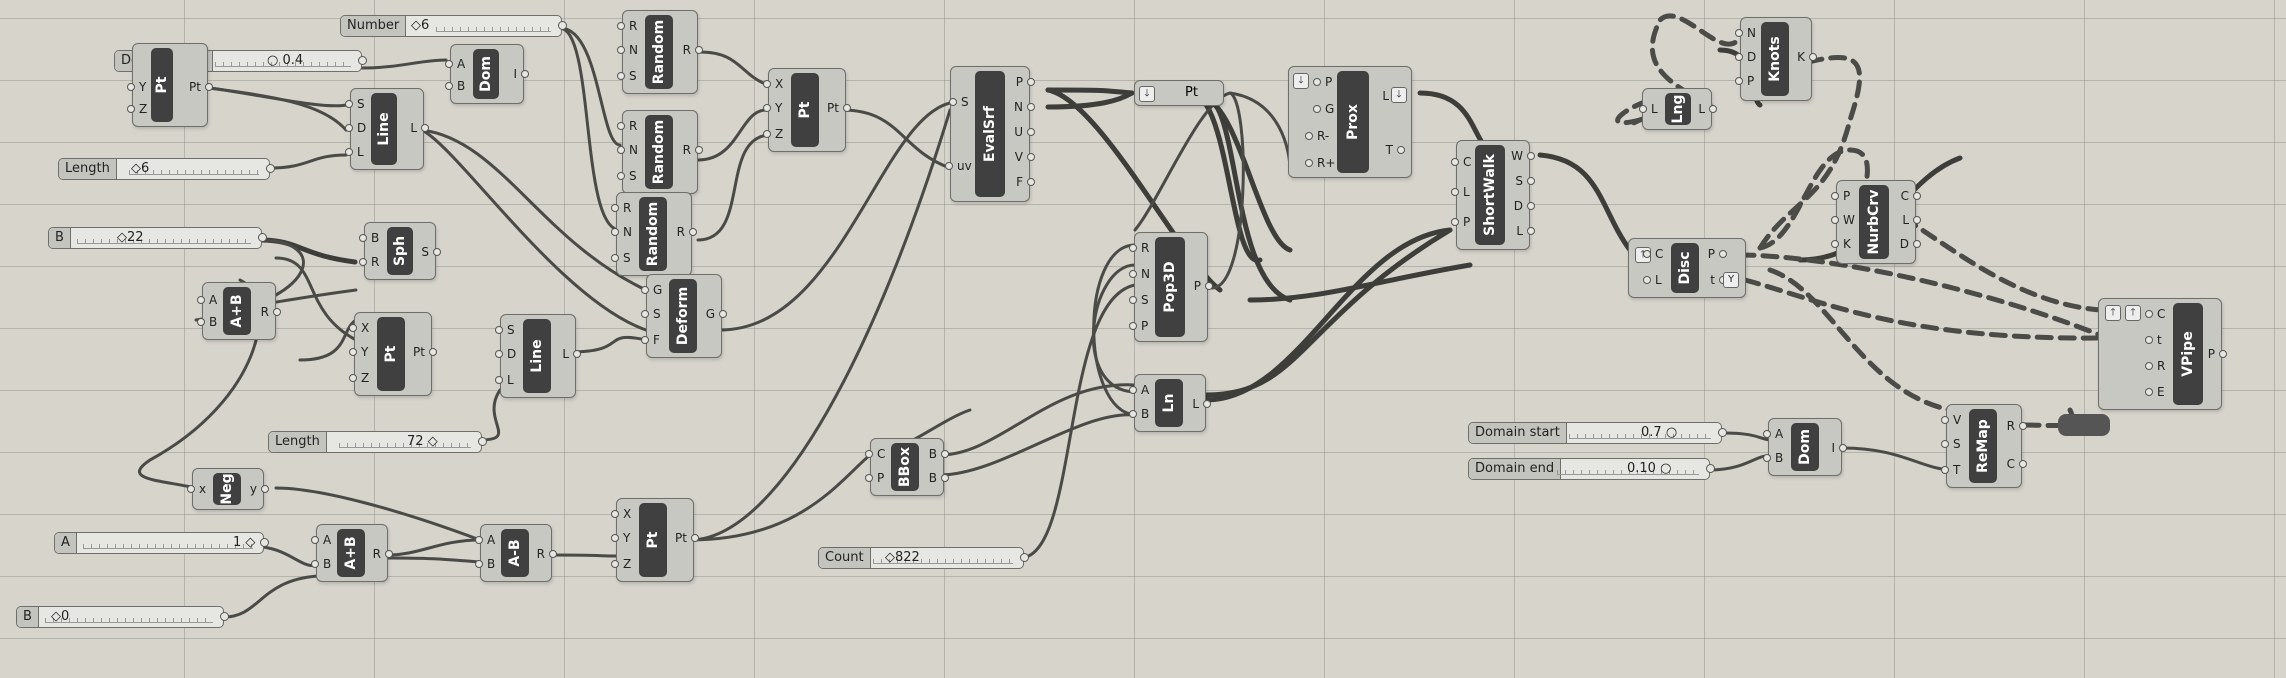  I want to click on shortwalk-component: C L P ShortWalk W S D L, so click(1493, 195).